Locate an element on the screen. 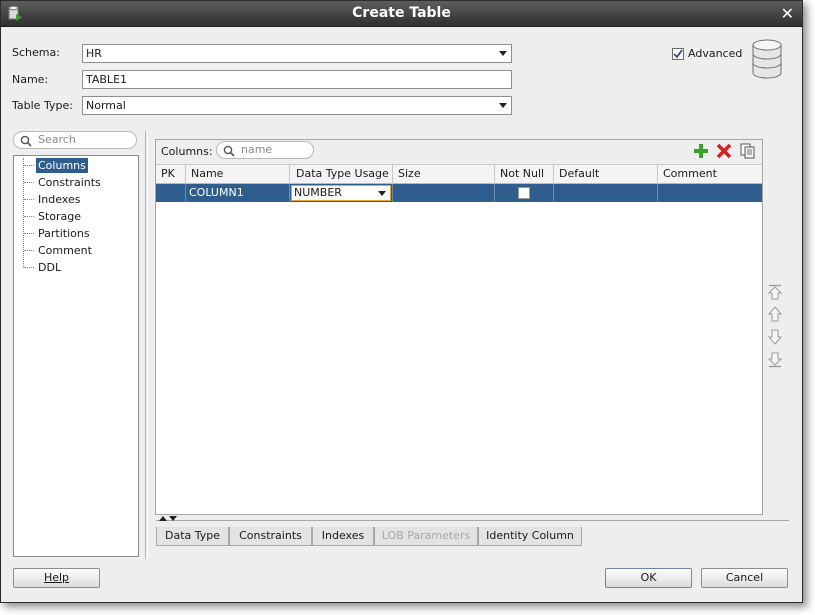  detail-divider is located at coordinates (472, 518).